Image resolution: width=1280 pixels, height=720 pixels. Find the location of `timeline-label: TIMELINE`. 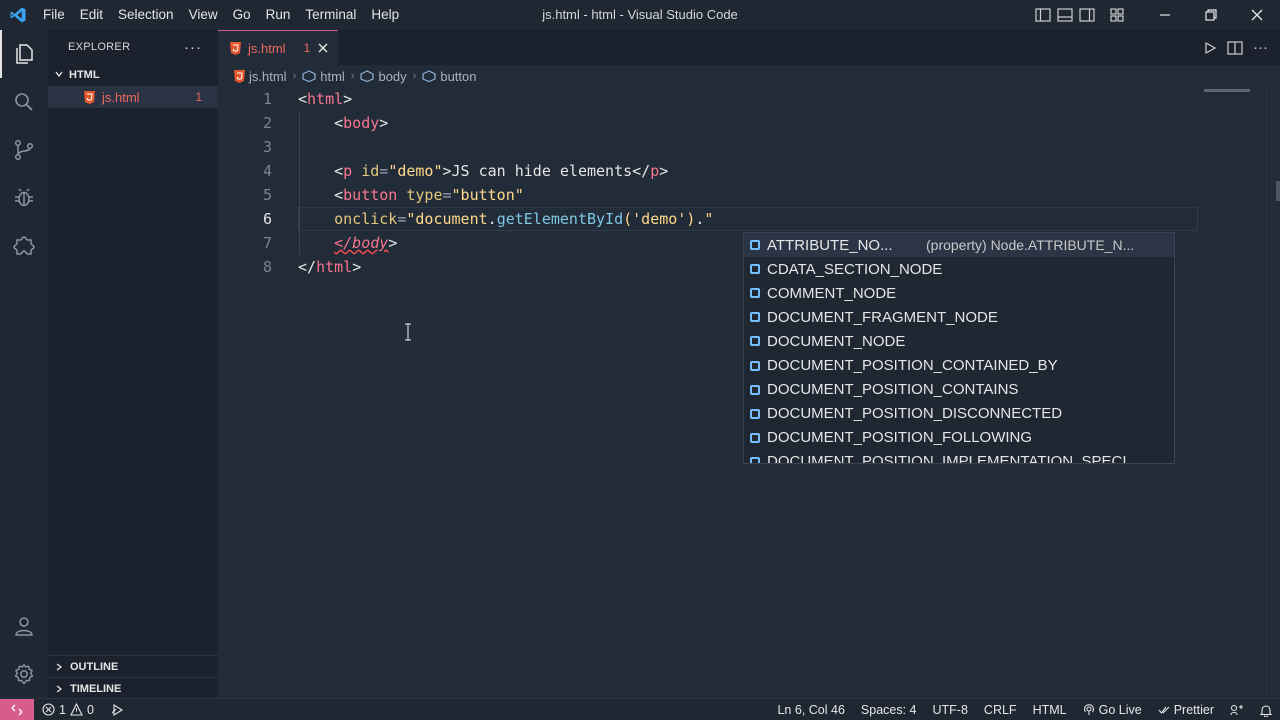

timeline-label: TIMELINE is located at coordinates (96, 688).